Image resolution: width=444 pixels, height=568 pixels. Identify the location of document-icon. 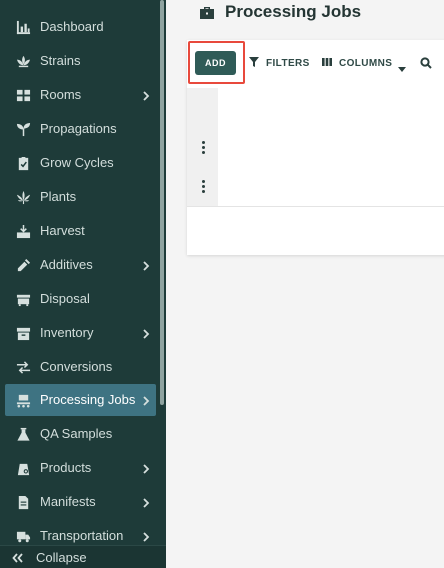
(23, 502).